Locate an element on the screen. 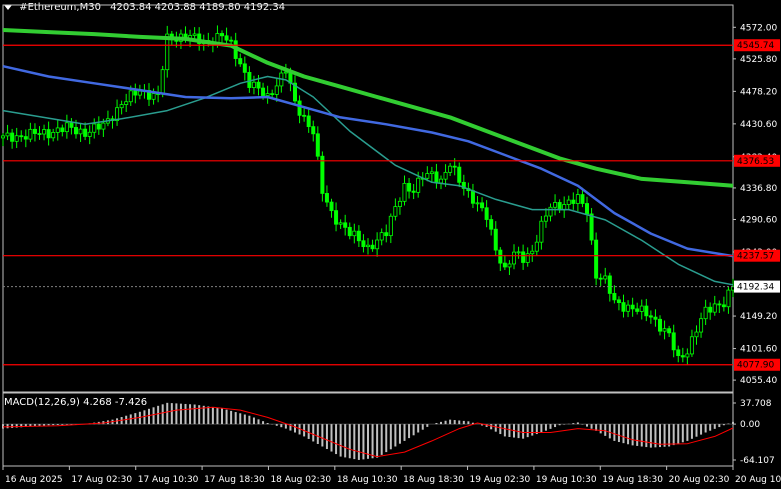 Image resolution: width=781 pixels, height=489 pixels. x-tick-label: 19 Aug 18:30 is located at coordinates (632, 480).